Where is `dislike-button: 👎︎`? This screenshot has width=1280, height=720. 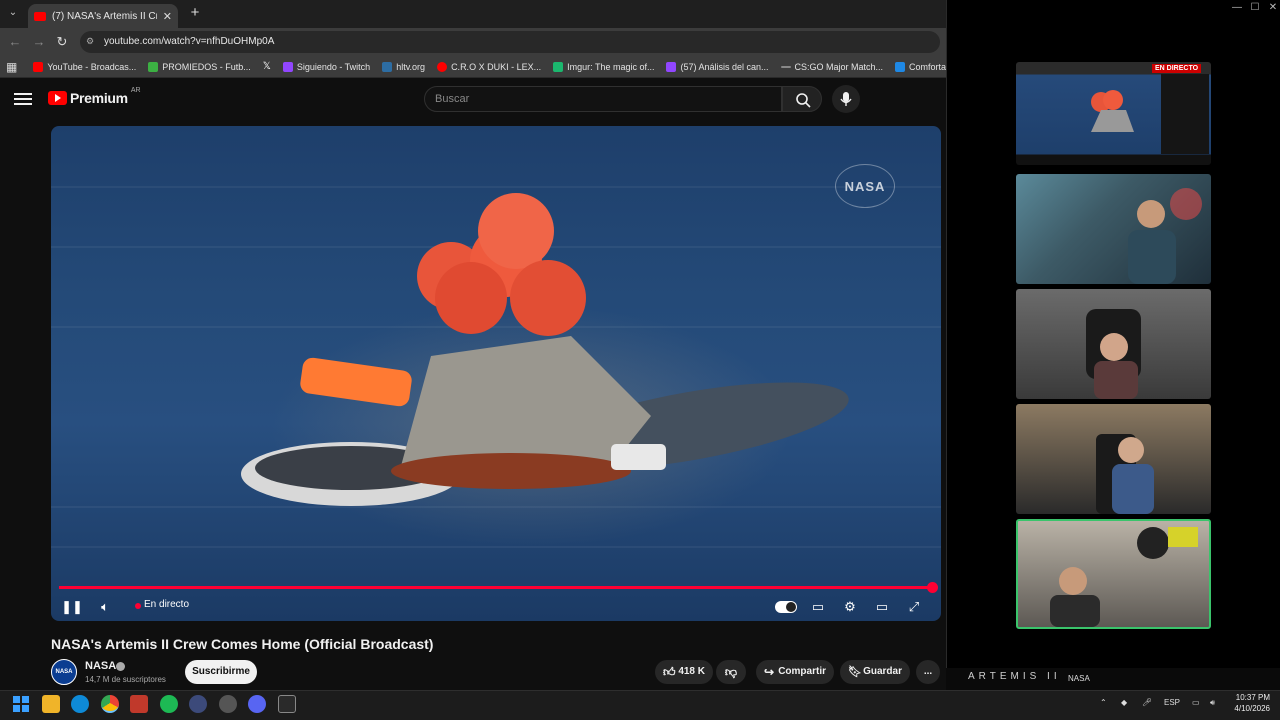
dislike-button: 👎︎ is located at coordinates (731, 672).